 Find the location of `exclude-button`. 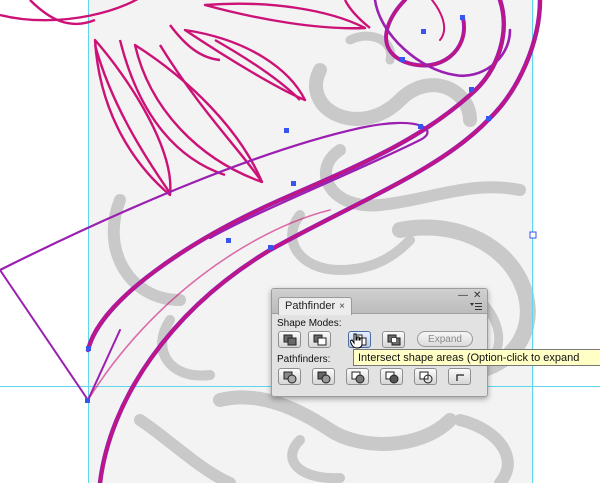

exclude-button is located at coordinates (393, 339).